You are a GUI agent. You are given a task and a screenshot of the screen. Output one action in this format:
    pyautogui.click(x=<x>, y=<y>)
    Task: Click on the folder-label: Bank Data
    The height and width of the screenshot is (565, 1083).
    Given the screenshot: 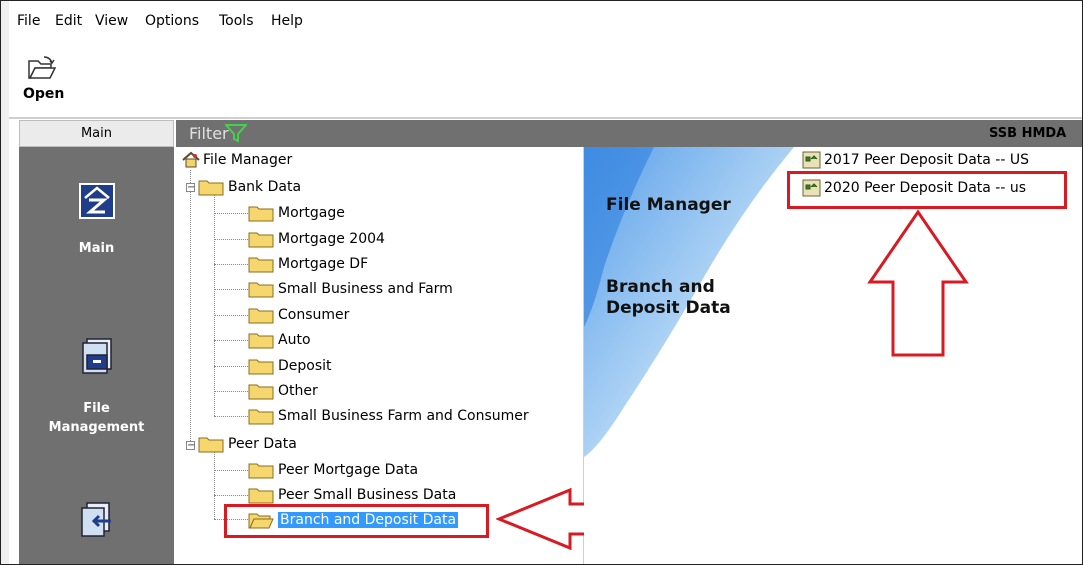 What is the action you would take?
    pyautogui.click(x=265, y=187)
    